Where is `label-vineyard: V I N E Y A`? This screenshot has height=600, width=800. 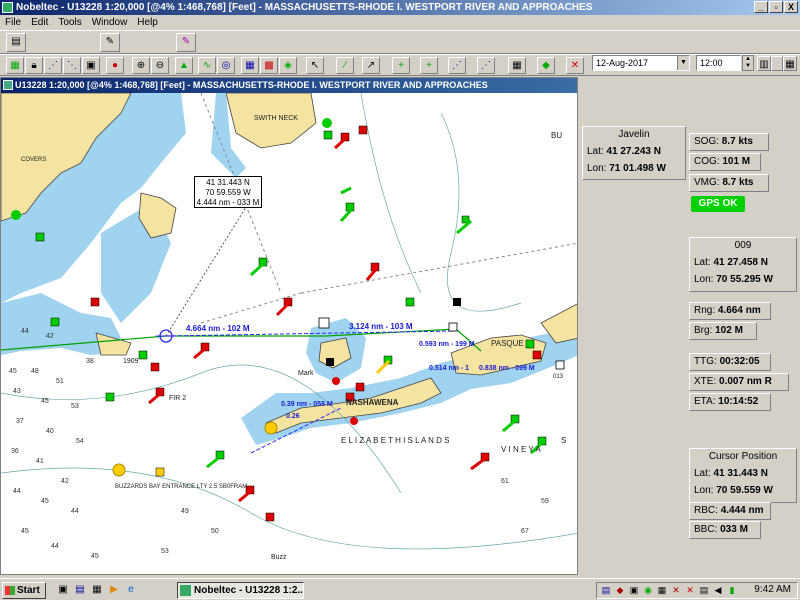 label-vineyard: V I N E Y A is located at coordinates (521, 449).